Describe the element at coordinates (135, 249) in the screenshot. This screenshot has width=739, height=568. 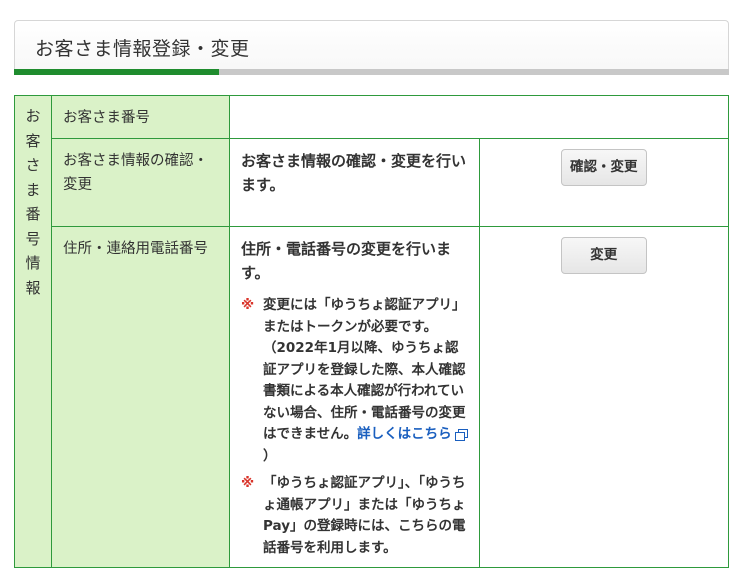
I see `row-label: 住所・連絡用電話番号` at that location.